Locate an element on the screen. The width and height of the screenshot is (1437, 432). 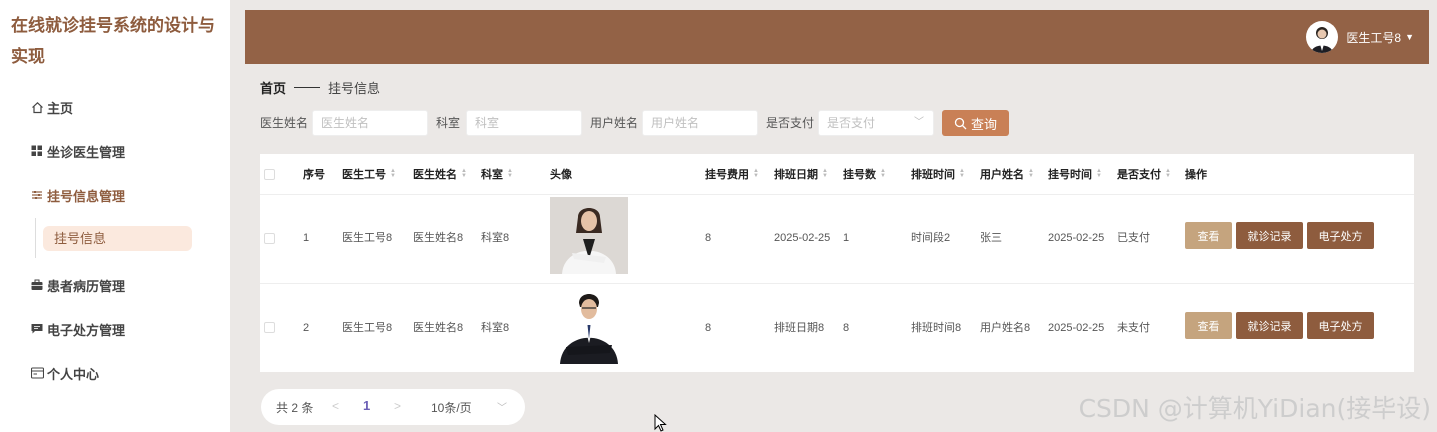
paid-select-placeholder: 是否支付 is located at coordinates (851, 123).